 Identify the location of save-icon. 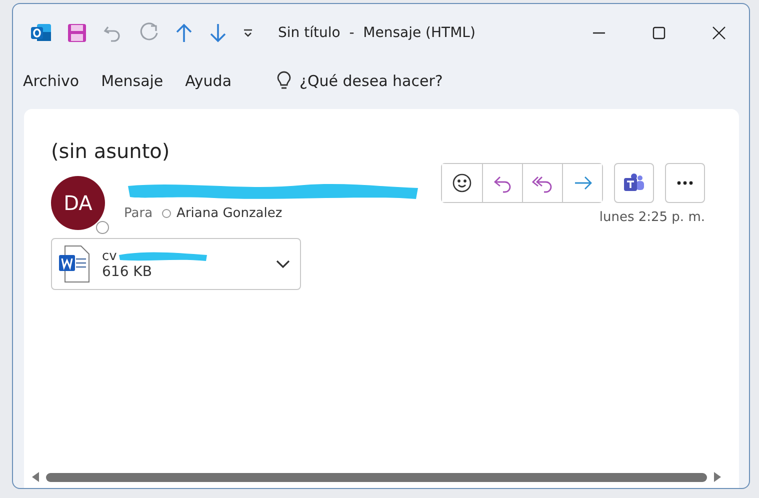
(77, 33).